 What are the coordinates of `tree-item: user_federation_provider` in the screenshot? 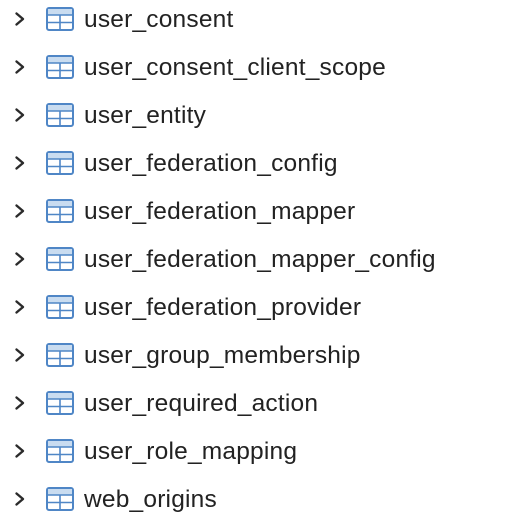 It's located at (263, 307).